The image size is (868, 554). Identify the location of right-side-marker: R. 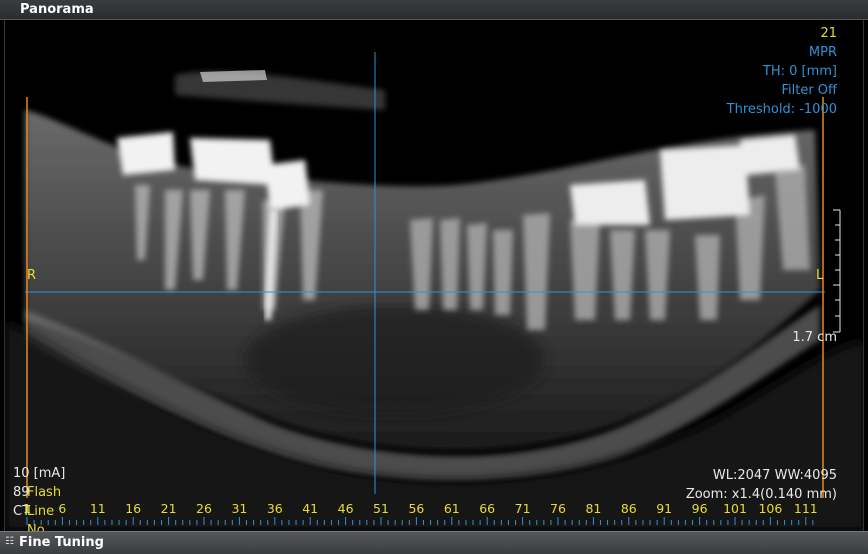
(32, 275).